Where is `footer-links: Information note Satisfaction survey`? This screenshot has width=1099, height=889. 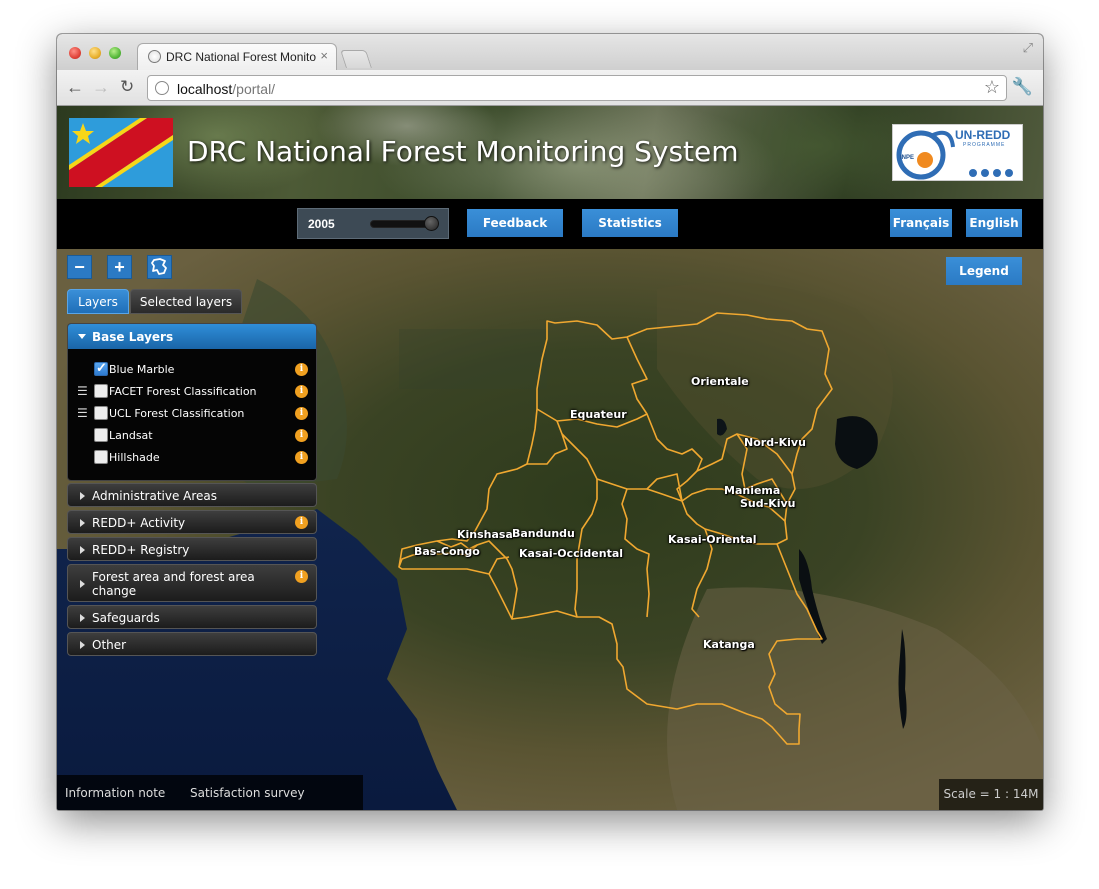
footer-links: Information note Satisfaction survey is located at coordinates (210, 792).